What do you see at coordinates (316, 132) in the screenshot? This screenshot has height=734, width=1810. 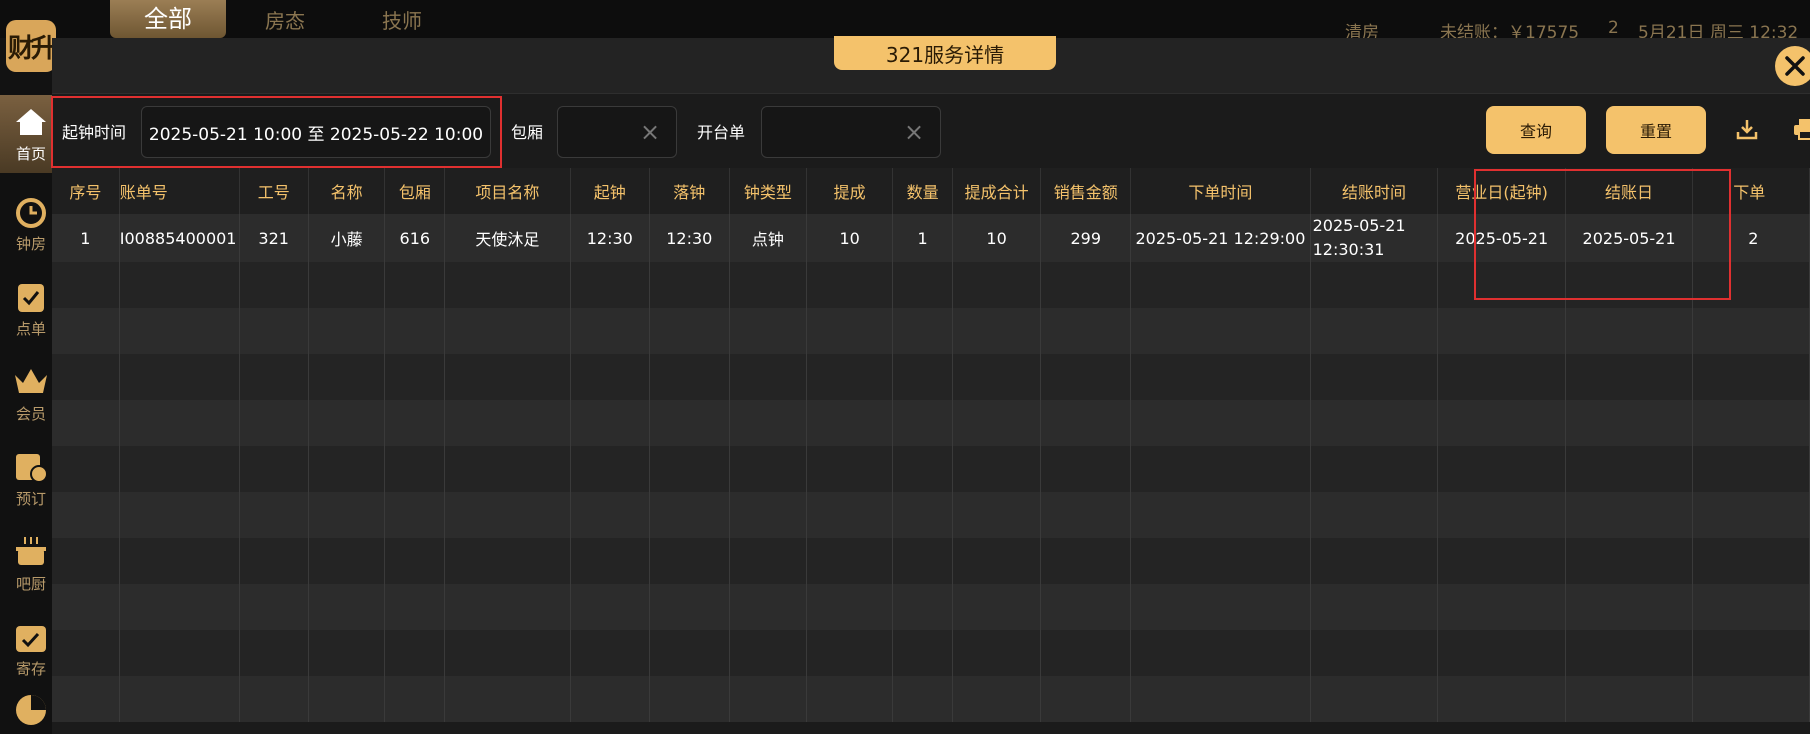 I see `start-time-range-input: 2025-05-21 10:00 至 2025-05-22 10:00` at bounding box center [316, 132].